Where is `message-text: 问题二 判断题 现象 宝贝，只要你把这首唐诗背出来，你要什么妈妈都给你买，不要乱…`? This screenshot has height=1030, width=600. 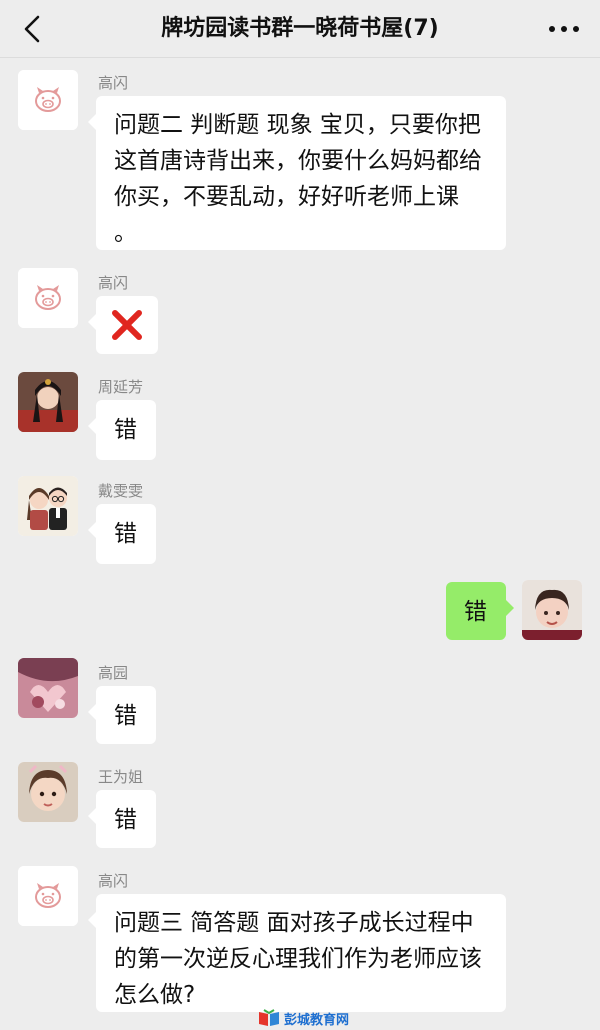
message-text: 问题二 判断题 现象 宝贝，只要你把这首唐诗背出来，你要什么妈妈都给你买，不要乱… is located at coordinates (298, 179).